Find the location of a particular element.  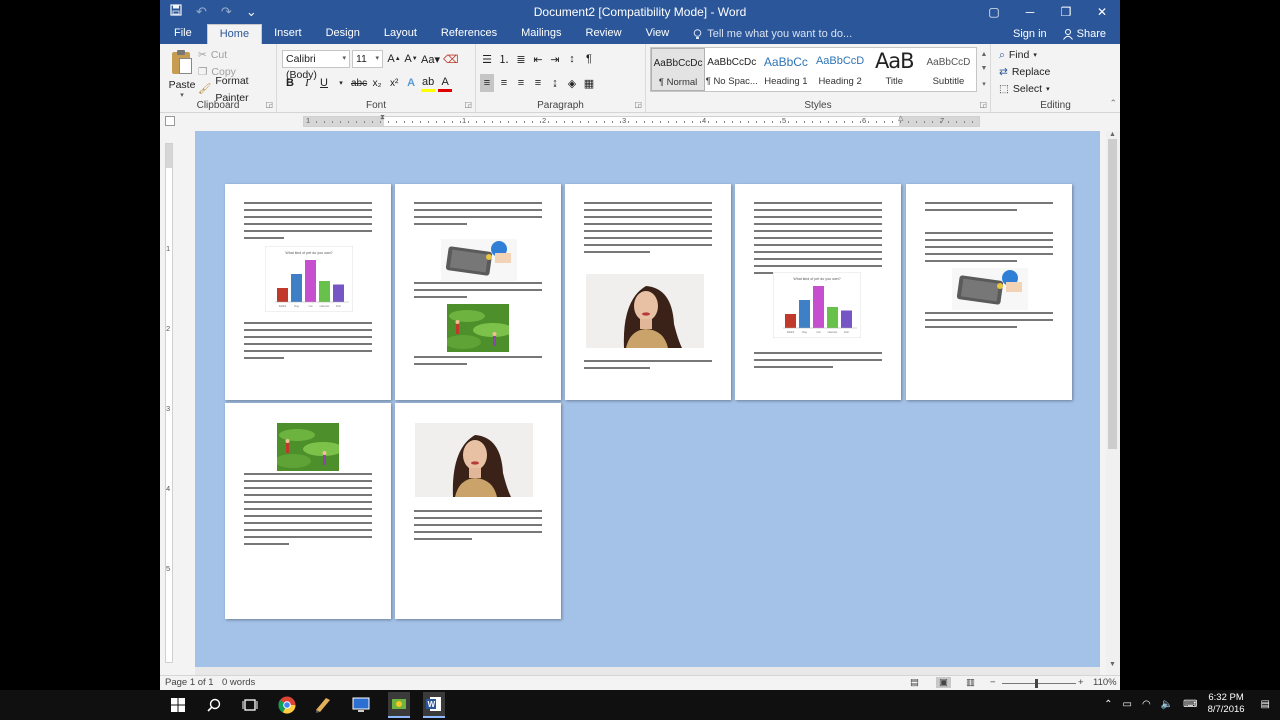

underline-dropdown-icon: ▾ is located at coordinates (341, 83).